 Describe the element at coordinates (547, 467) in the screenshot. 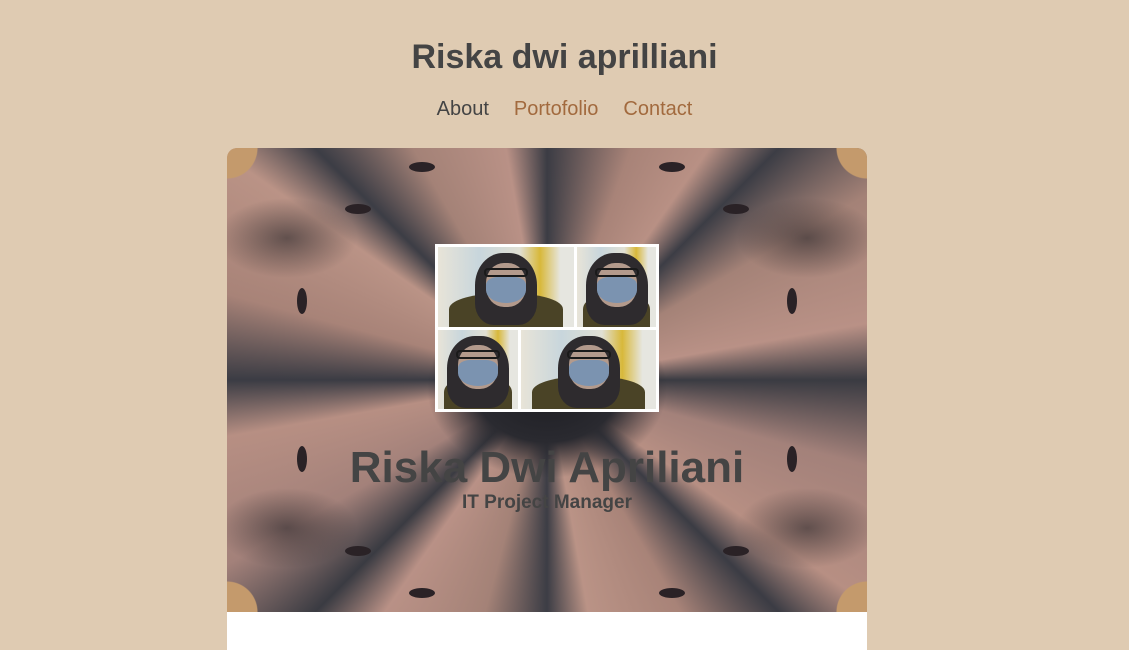

I see `hero-name: Riska Dwi Apriliani` at that location.